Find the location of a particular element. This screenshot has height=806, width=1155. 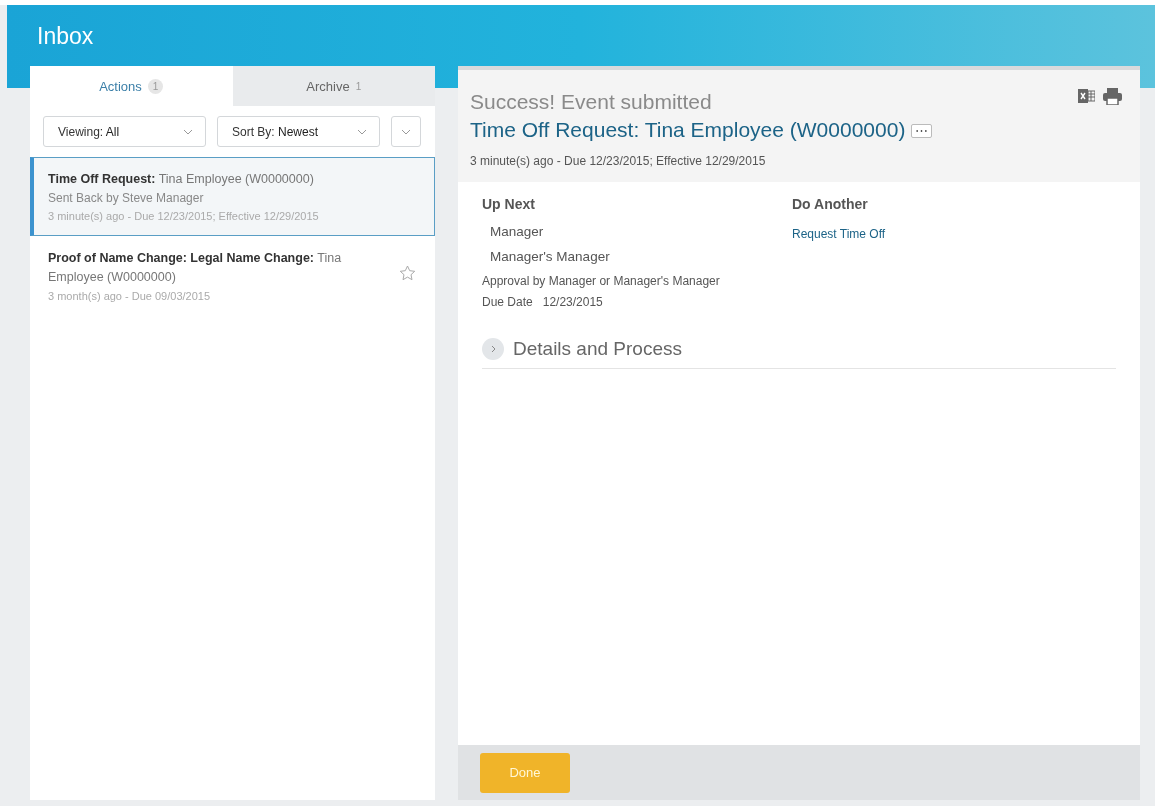

item-meta: 3 month(s) ago - Due 09/03/2015 is located at coordinates (130, 296).